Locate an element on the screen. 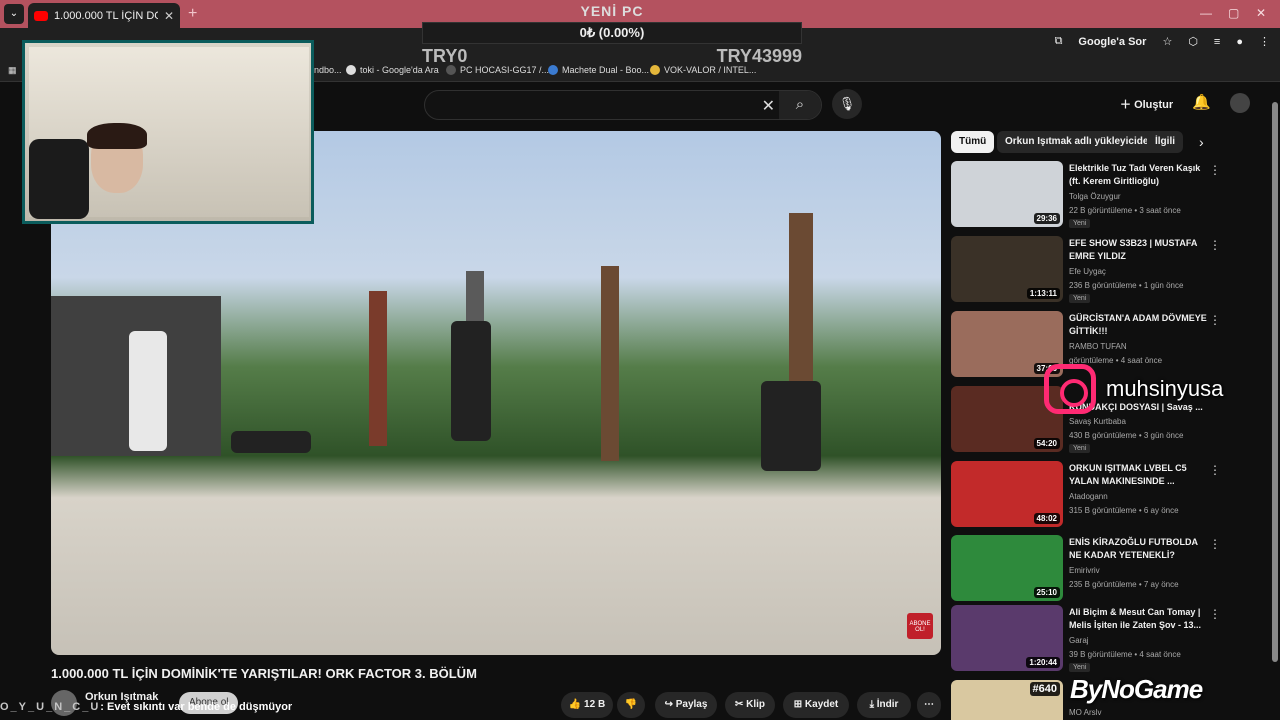 Image resolution: width=1280 pixels, height=720 pixels. save-button: ⊞ Kaydet is located at coordinates (816, 705).